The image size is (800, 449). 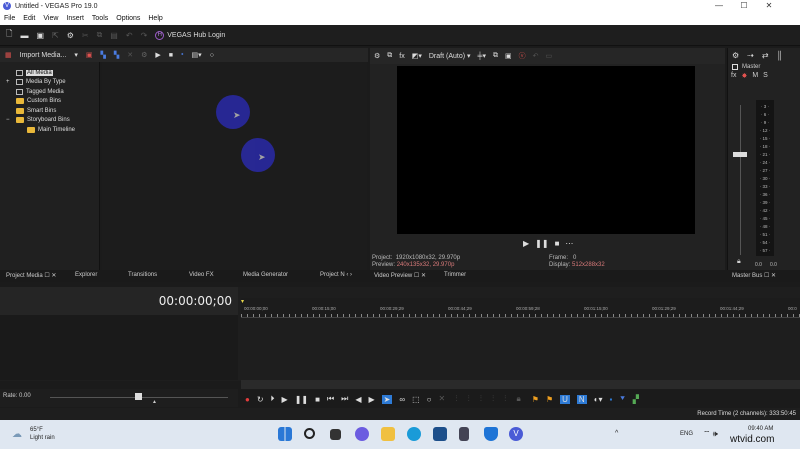 What do you see at coordinates (581, 399) in the screenshot?
I see `auto-crossfade-icon: N` at bounding box center [581, 399].